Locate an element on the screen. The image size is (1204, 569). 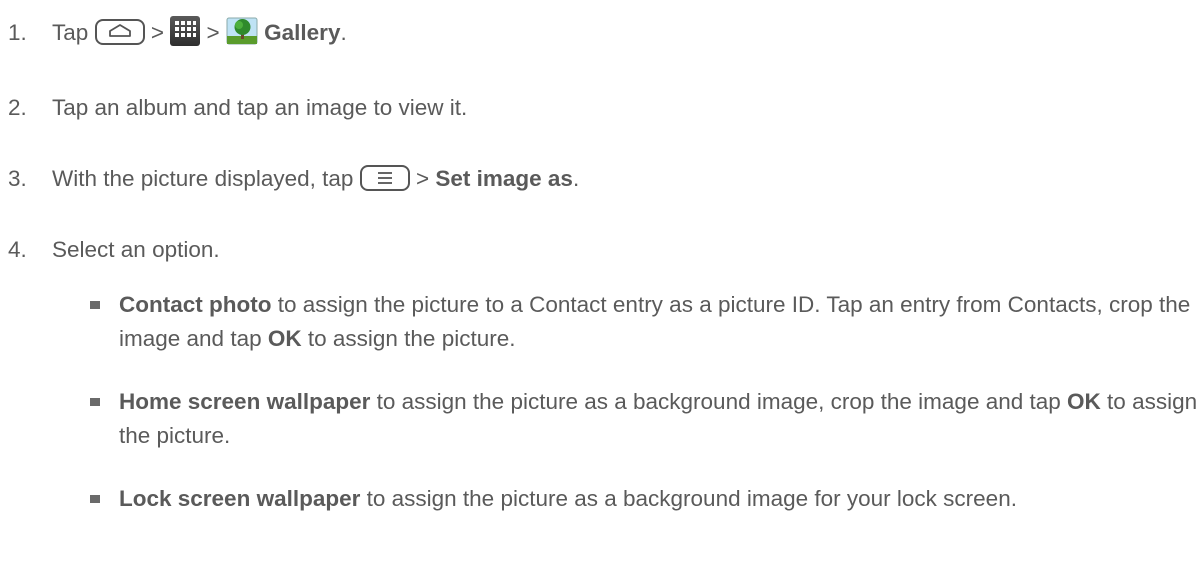
menu-key-icon is located at coordinates (384, 178).